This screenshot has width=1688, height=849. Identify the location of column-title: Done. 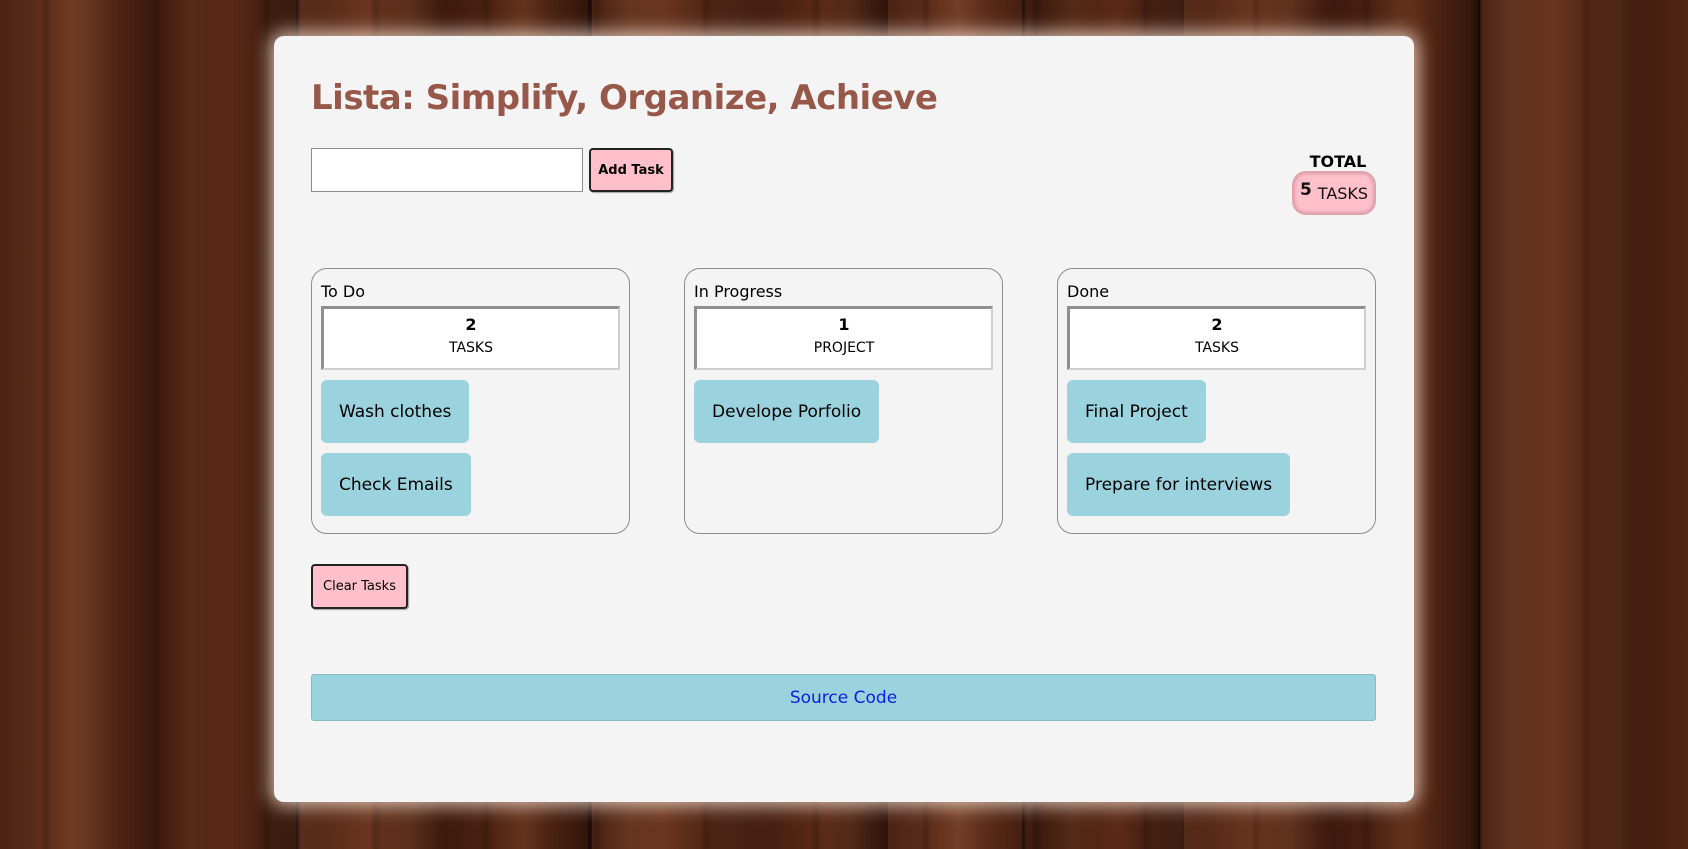
(1088, 291).